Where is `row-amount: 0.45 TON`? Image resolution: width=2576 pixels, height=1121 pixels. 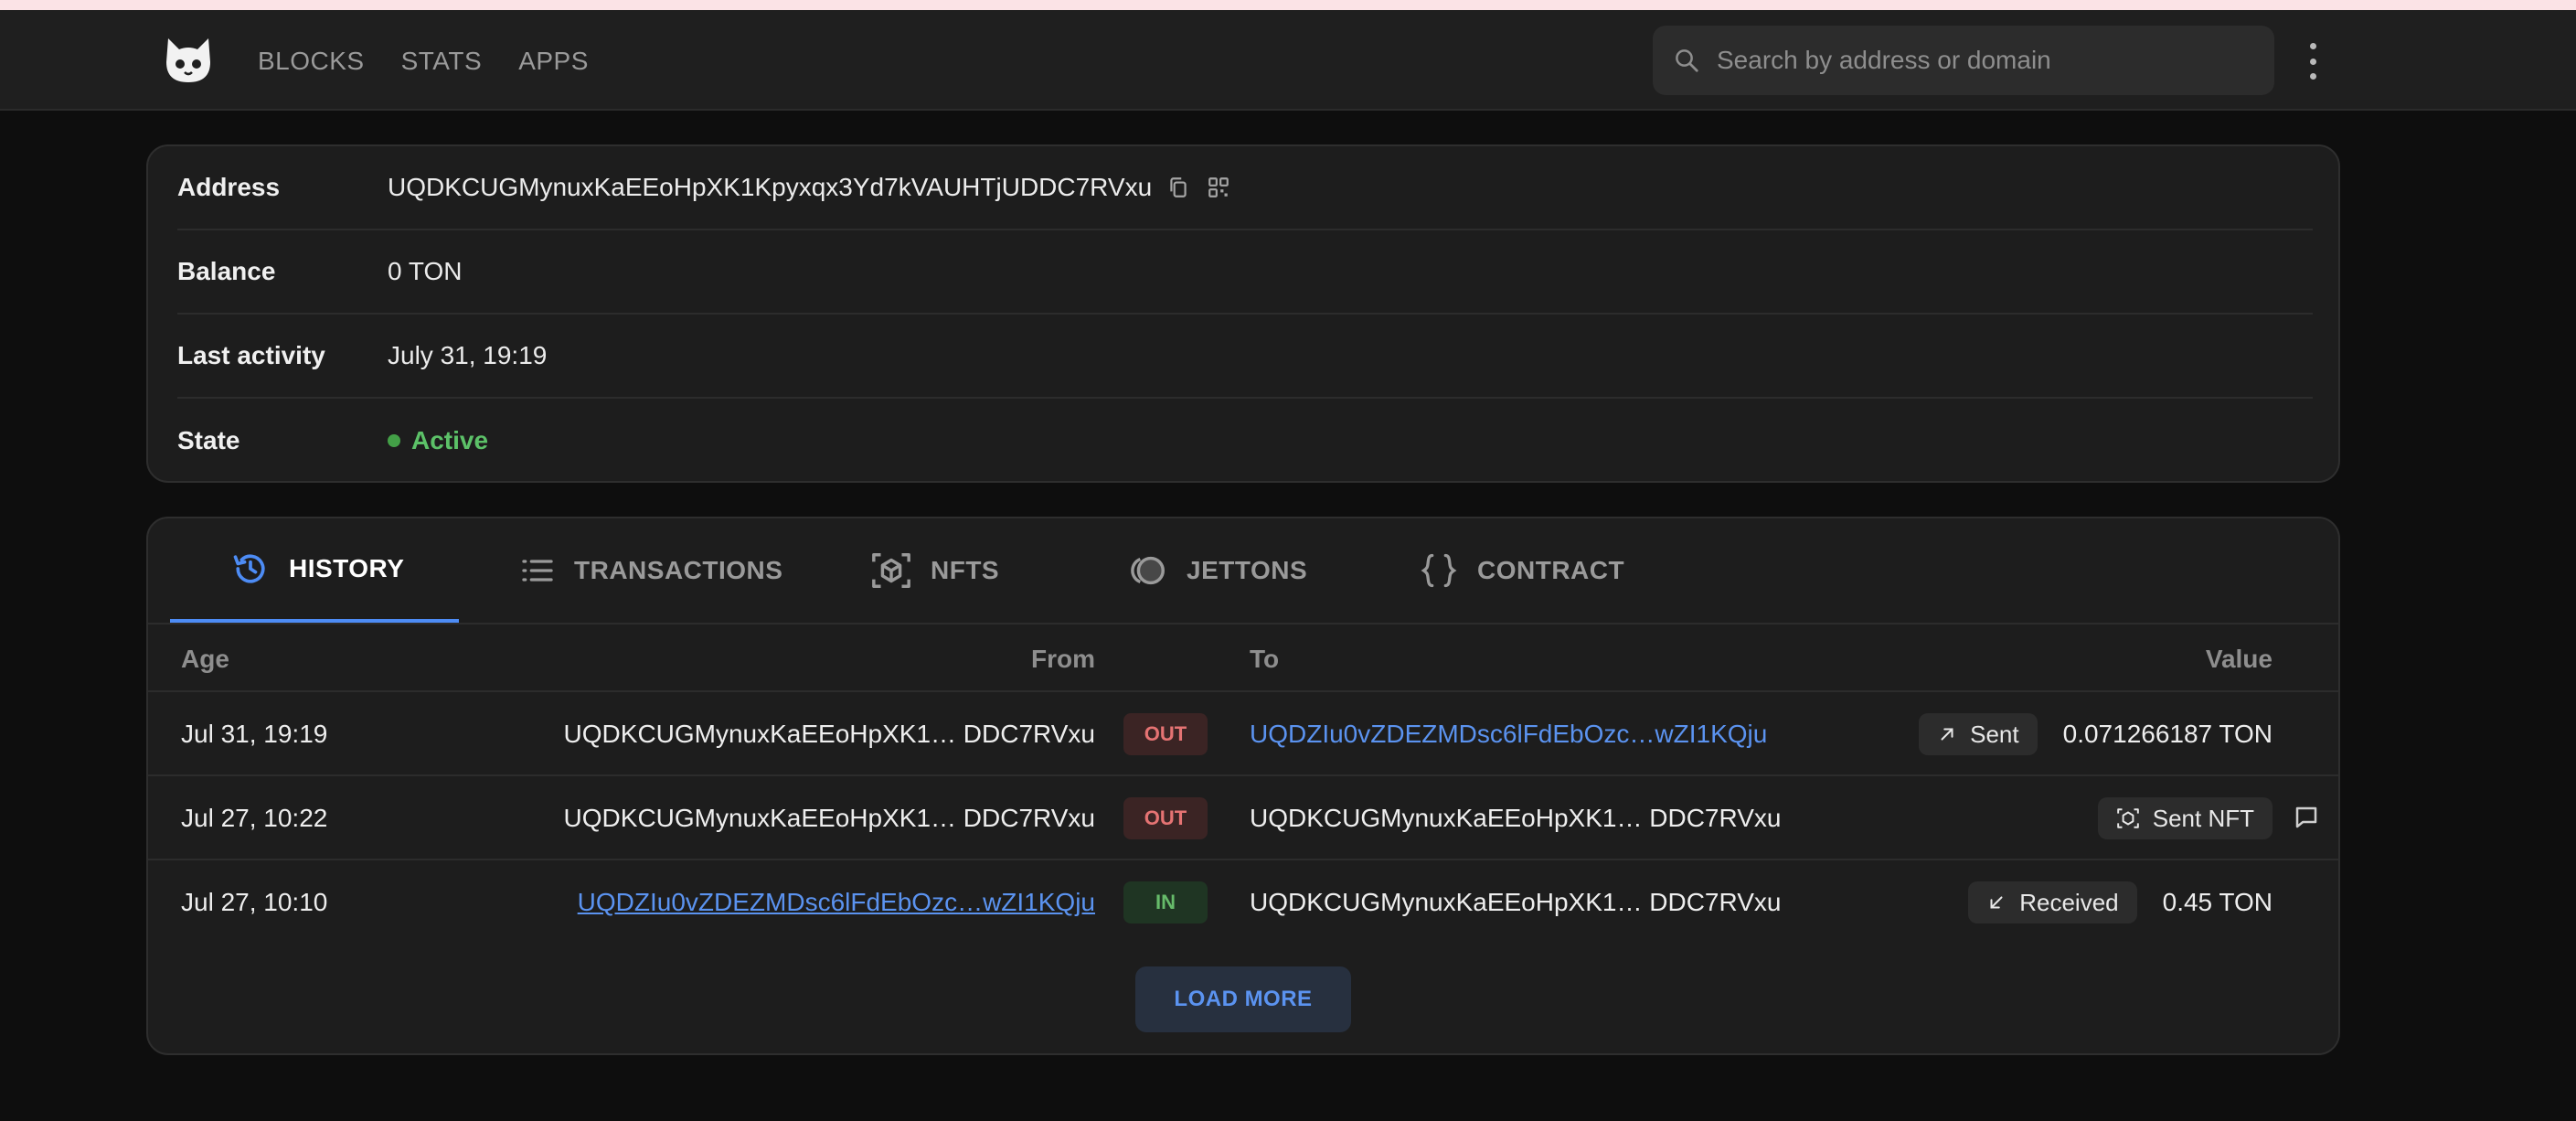
row-amount: 0.45 TON is located at coordinates (2217, 902).